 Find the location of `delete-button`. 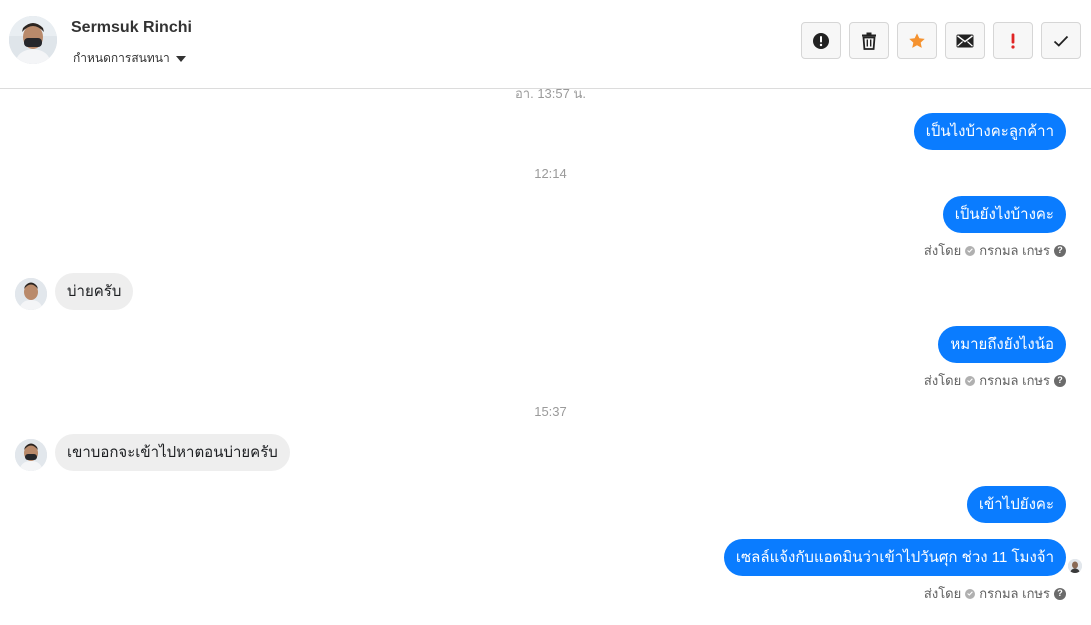

delete-button is located at coordinates (869, 40).